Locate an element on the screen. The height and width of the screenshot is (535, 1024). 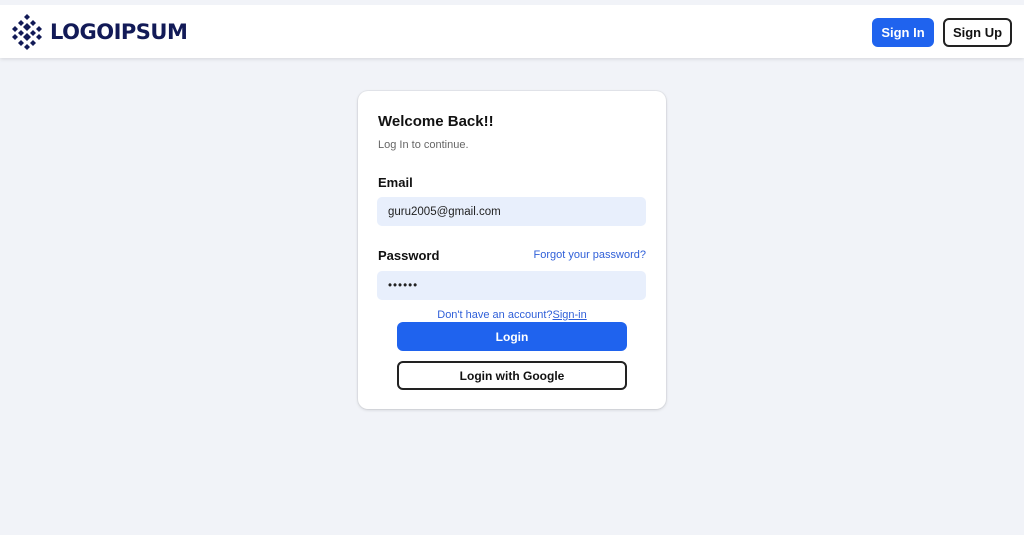
card-title: Welcome Back!! is located at coordinates (436, 121).